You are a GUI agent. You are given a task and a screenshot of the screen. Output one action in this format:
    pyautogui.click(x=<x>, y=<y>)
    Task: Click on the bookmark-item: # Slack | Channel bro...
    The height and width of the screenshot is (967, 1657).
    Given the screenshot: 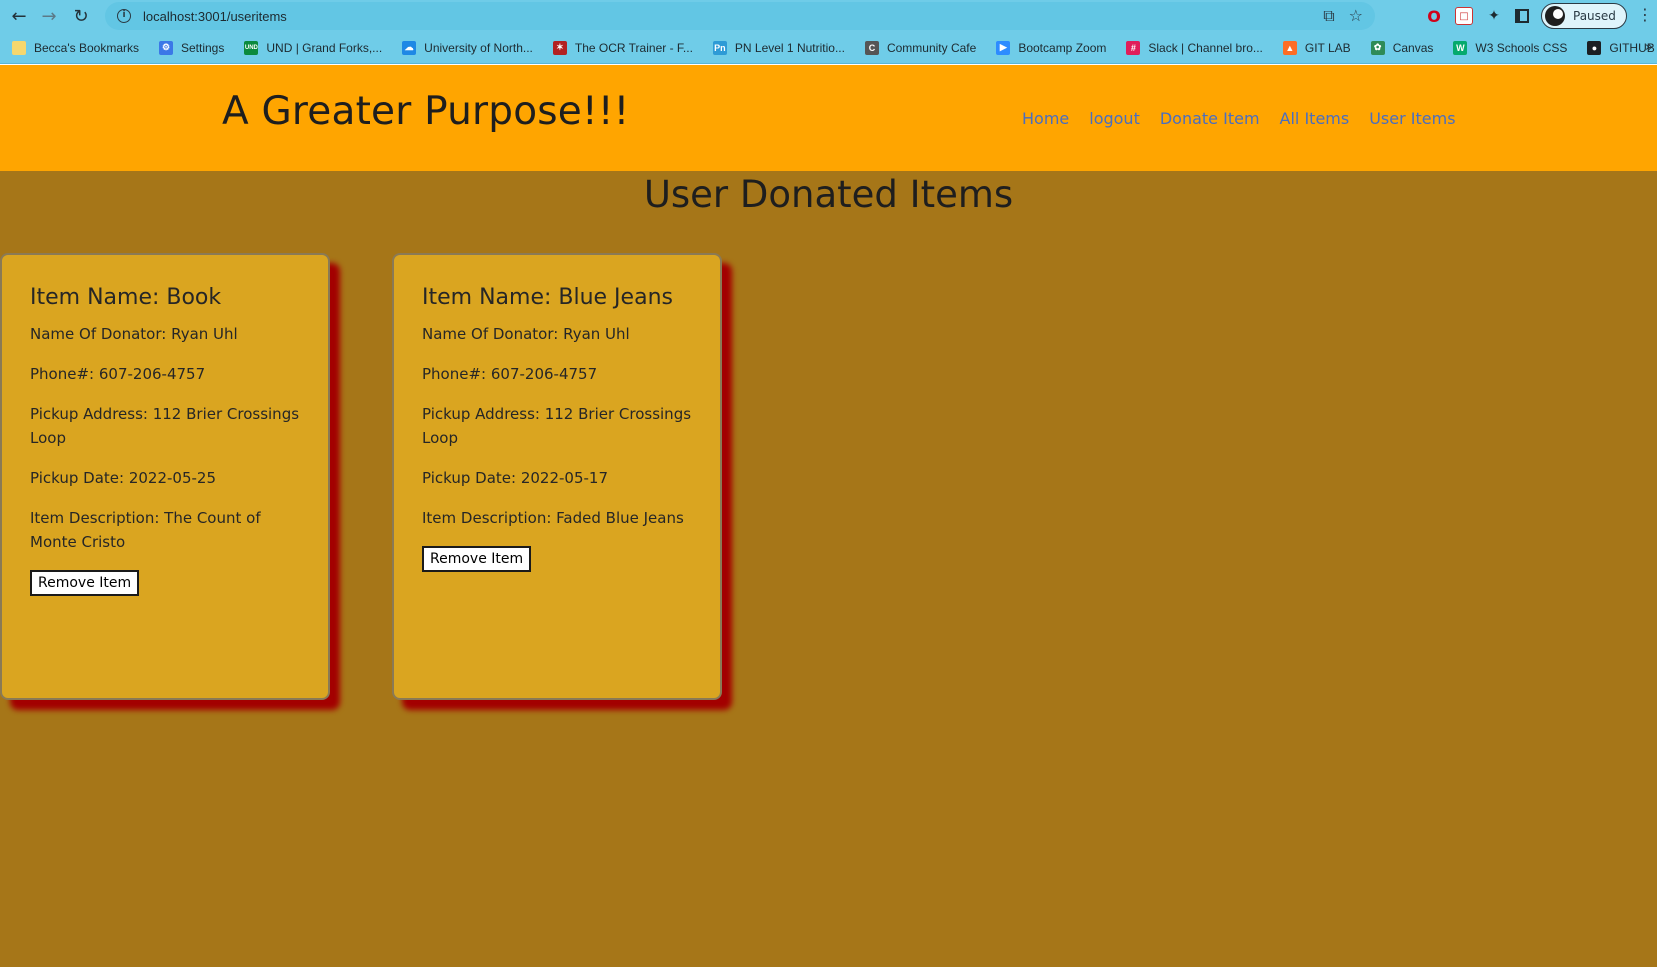 What is the action you would take?
    pyautogui.click(x=1194, y=47)
    